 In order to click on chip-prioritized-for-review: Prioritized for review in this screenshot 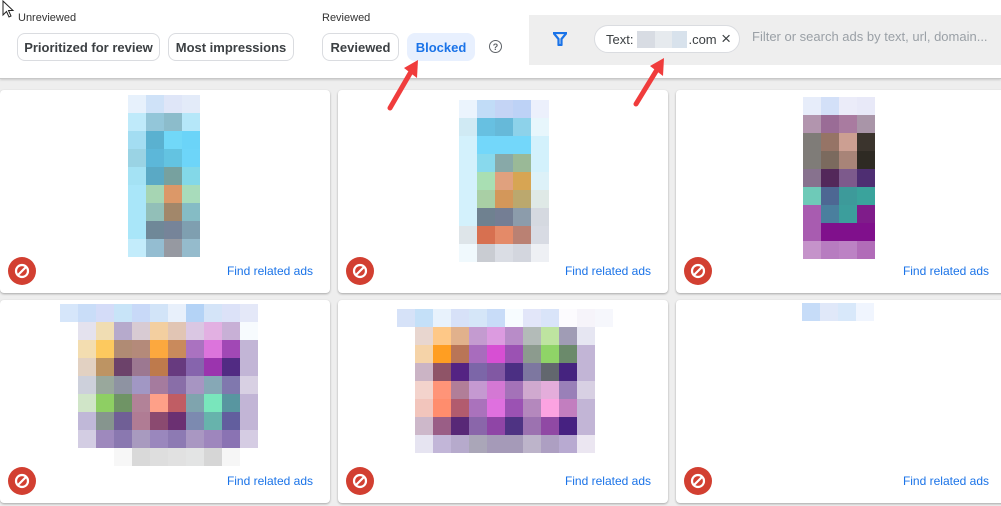, I will do `click(88, 47)`.